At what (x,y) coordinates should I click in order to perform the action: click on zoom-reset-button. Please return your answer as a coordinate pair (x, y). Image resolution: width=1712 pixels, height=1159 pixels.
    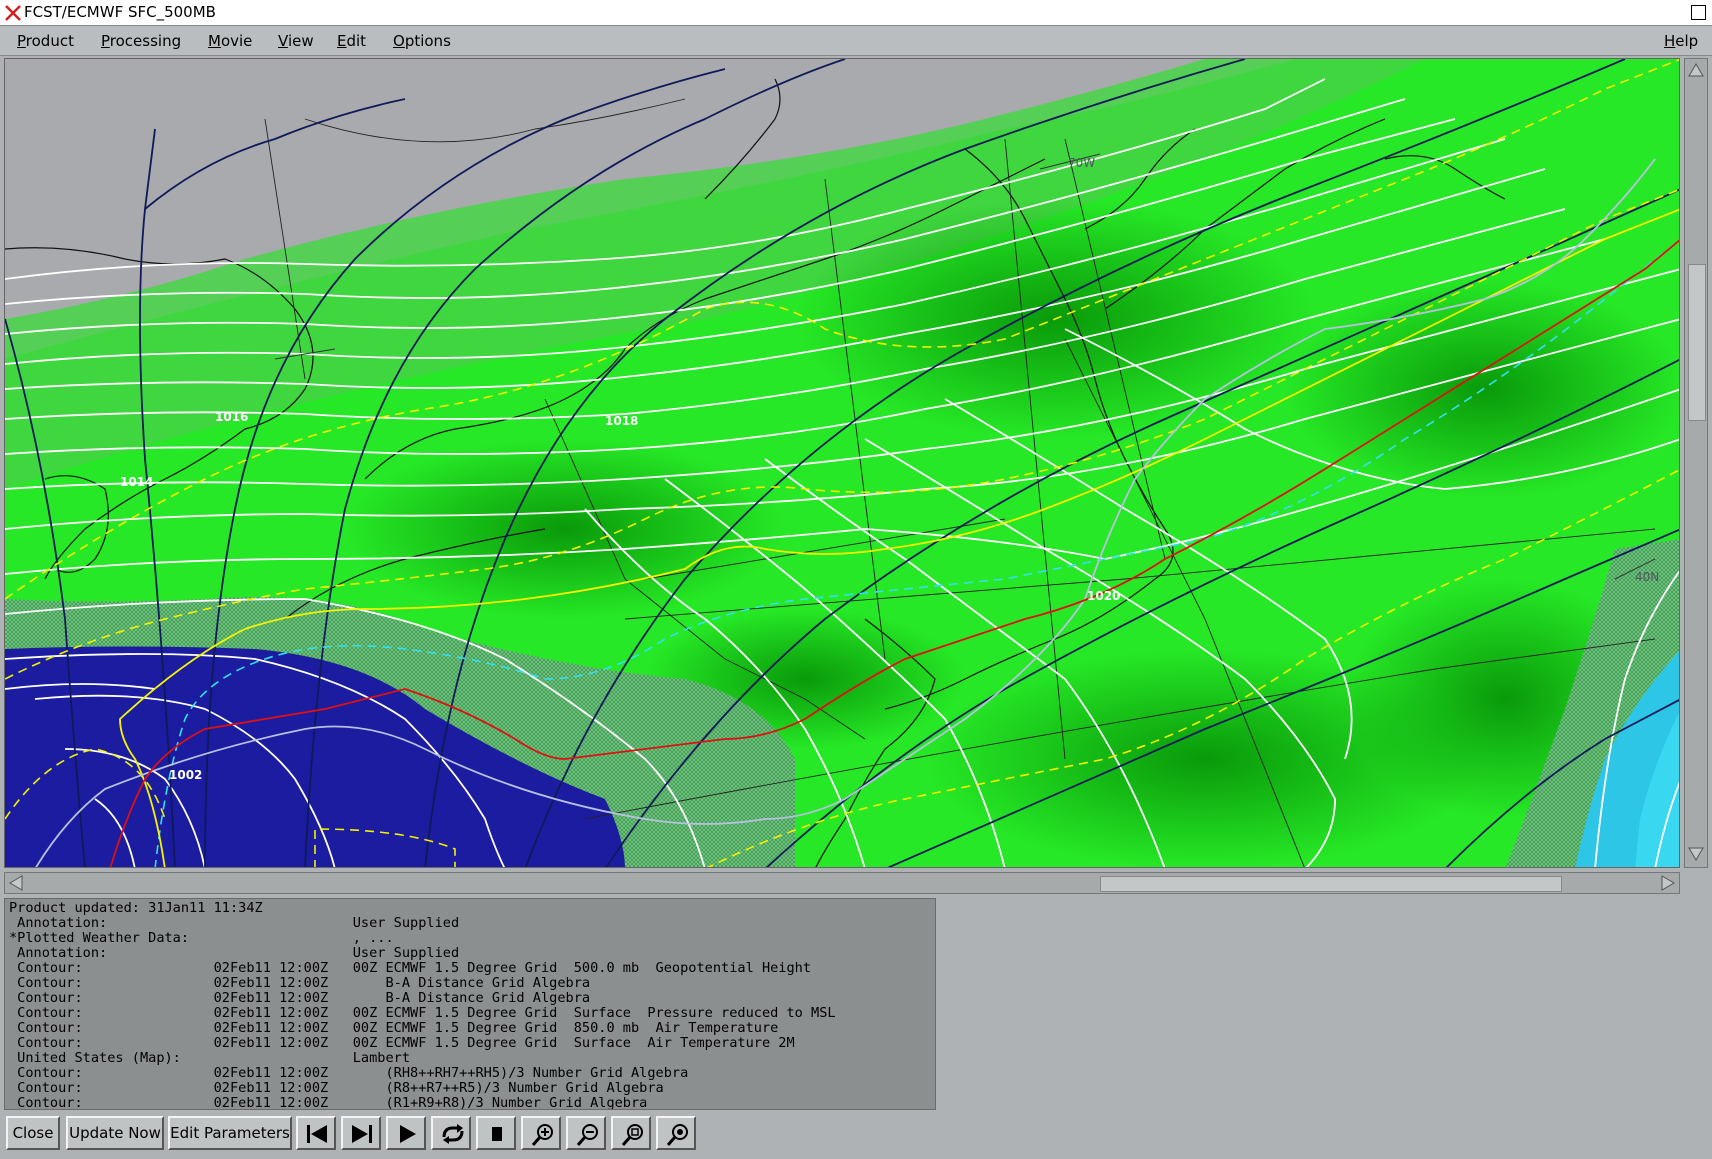
    Looking at the image, I should click on (676, 1133).